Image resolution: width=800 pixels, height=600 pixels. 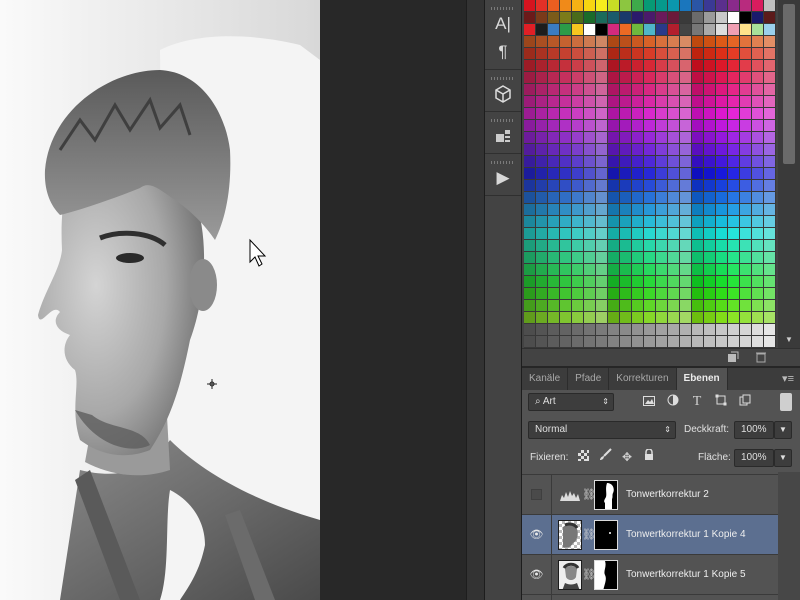 I want to click on character-icon: A|, so click(x=503, y=24).